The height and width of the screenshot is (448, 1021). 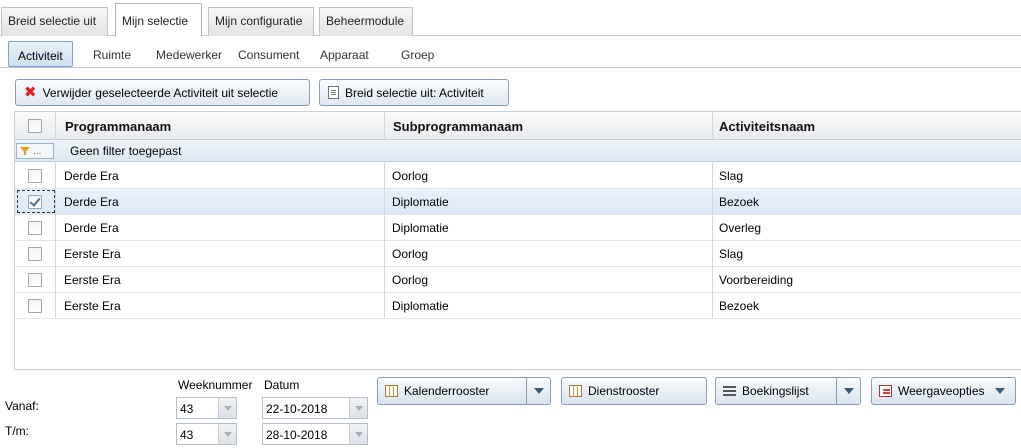 I want to click on service-schedule-button: Dienstrooster, so click(x=634, y=391).